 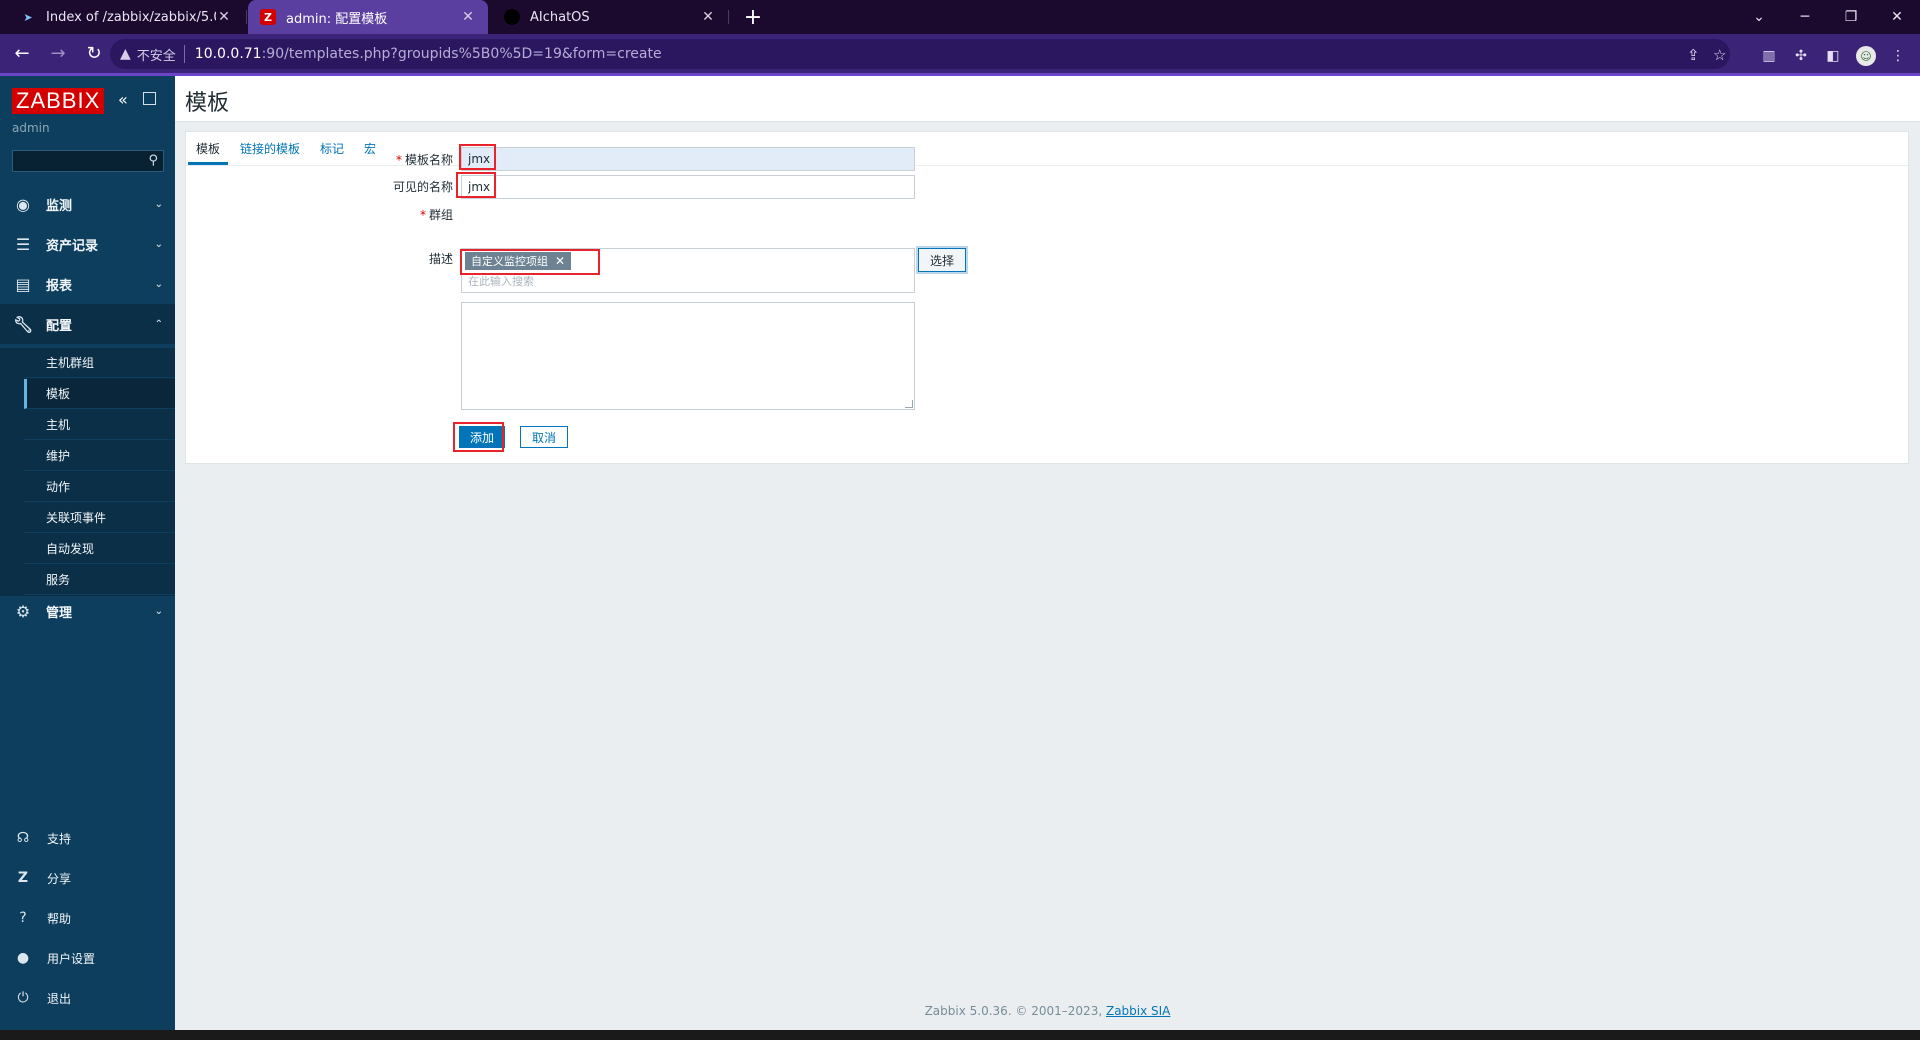 What do you see at coordinates (1898, 56) in the screenshot?
I see `browser-menu-icon: ⋮` at bounding box center [1898, 56].